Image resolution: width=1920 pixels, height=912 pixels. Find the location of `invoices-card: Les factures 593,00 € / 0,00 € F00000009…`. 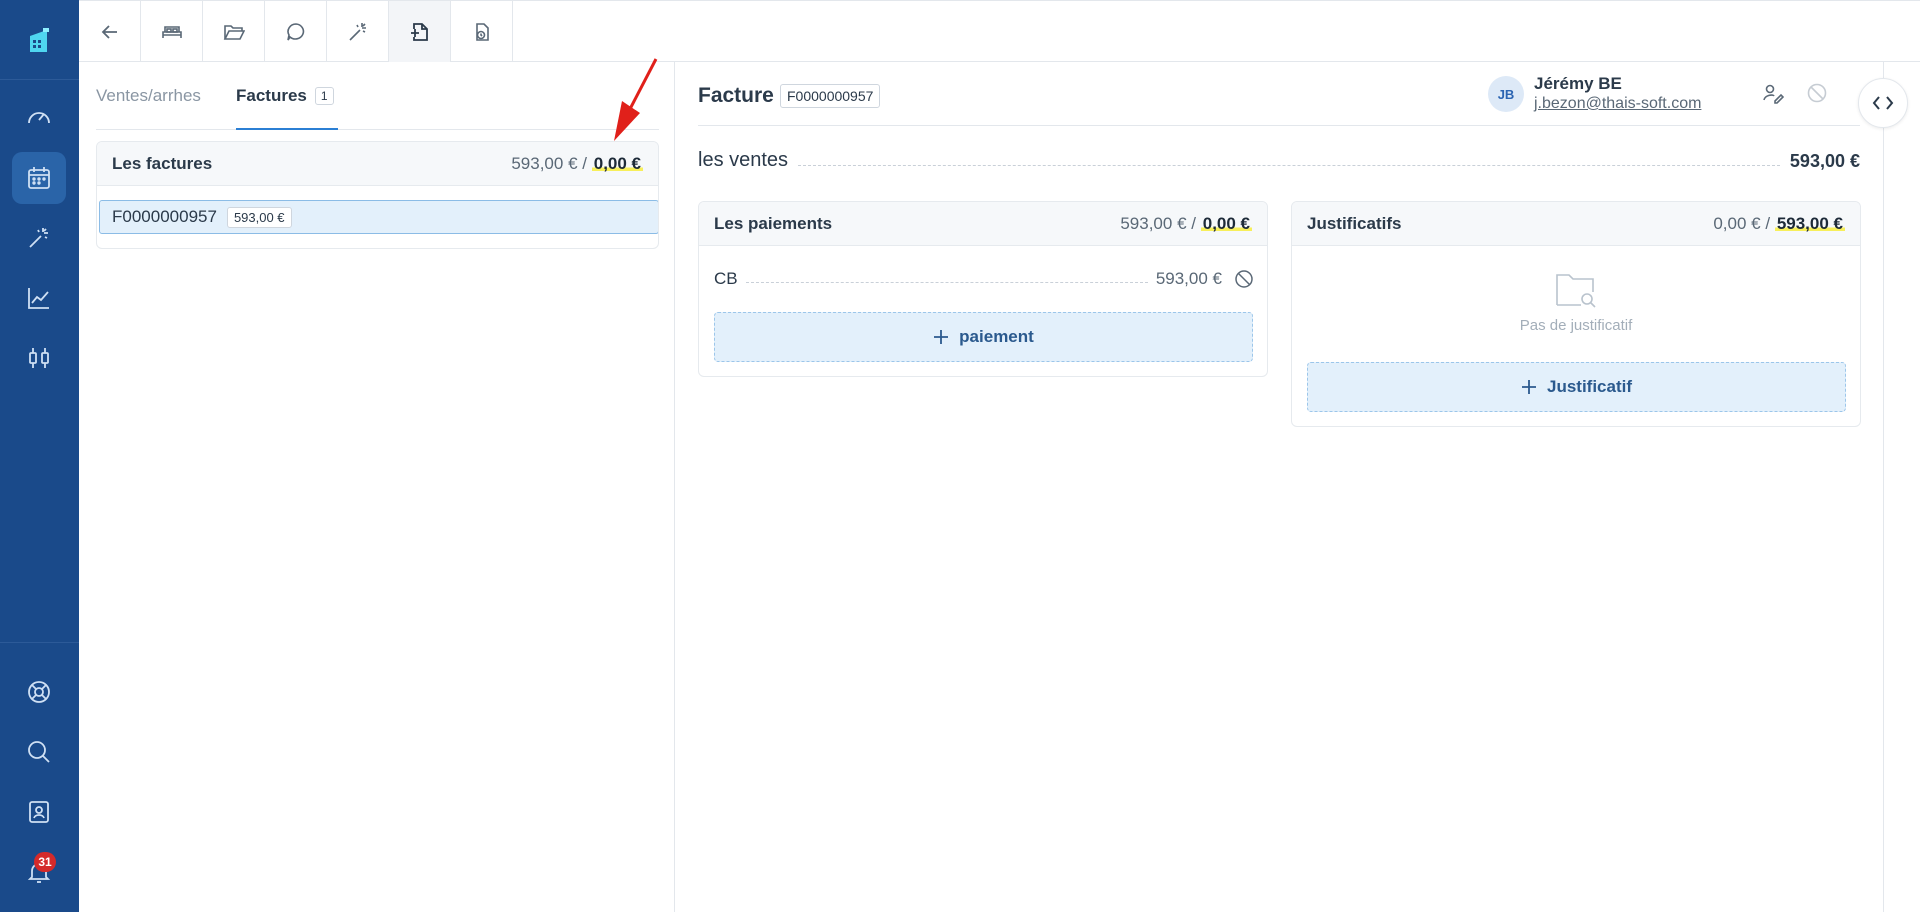

invoices-card: Les factures 593,00 € / 0,00 € F00000009… is located at coordinates (377, 195).